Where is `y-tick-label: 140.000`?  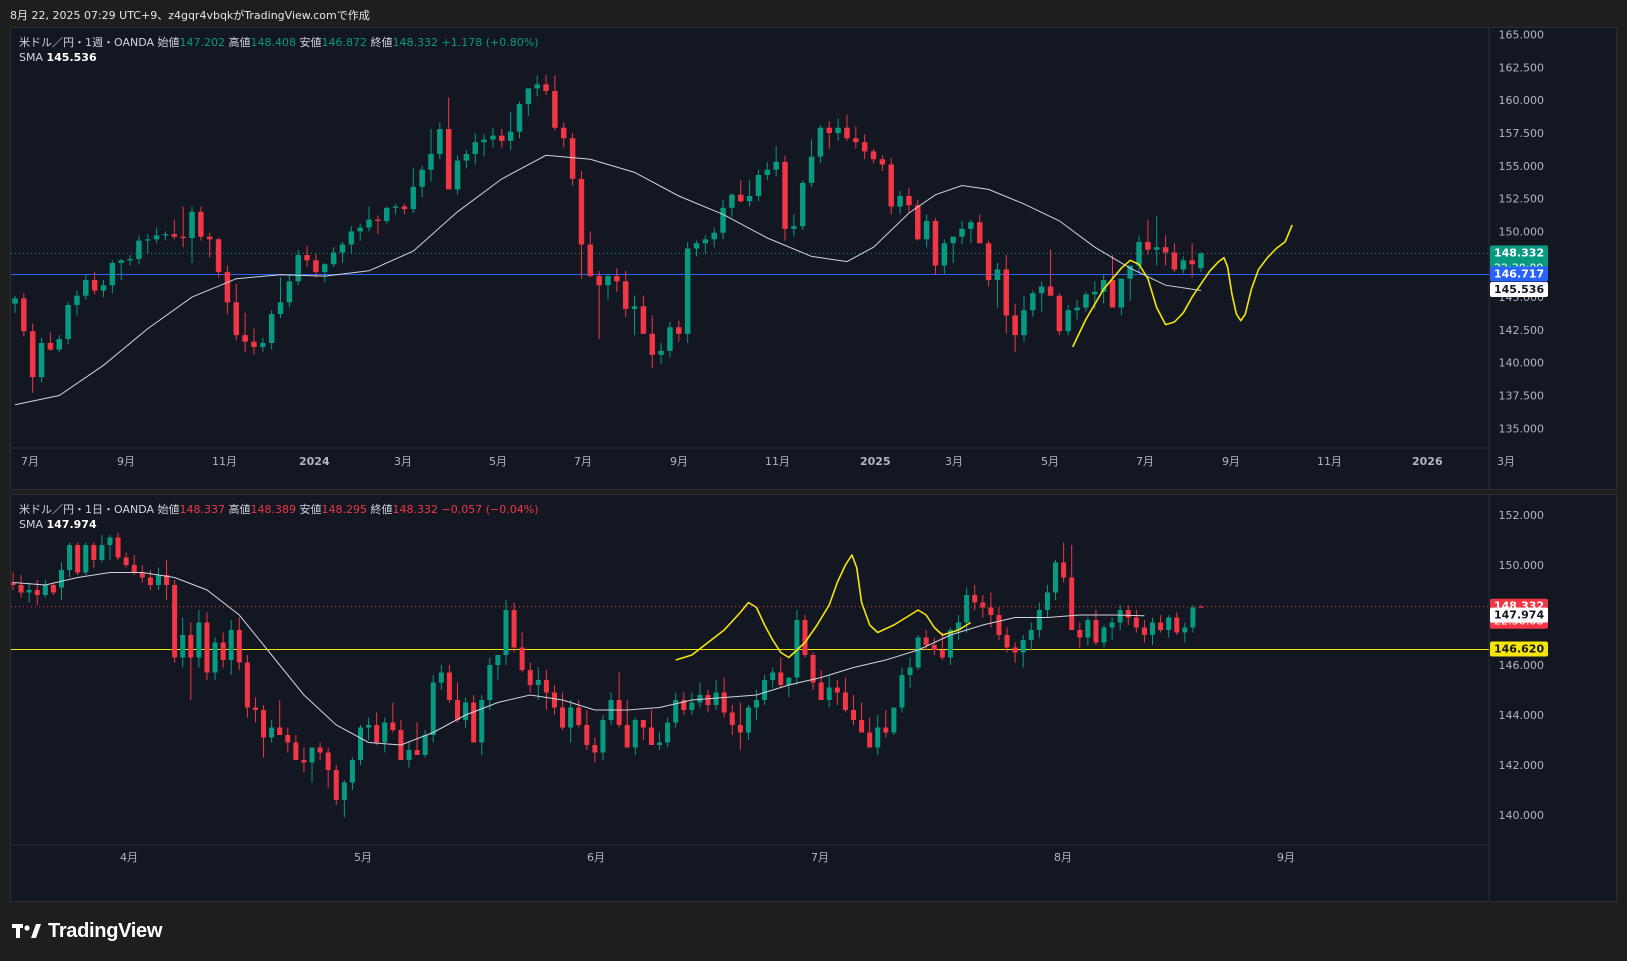
y-tick-label: 140.000 is located at coordinates (1522, 815).